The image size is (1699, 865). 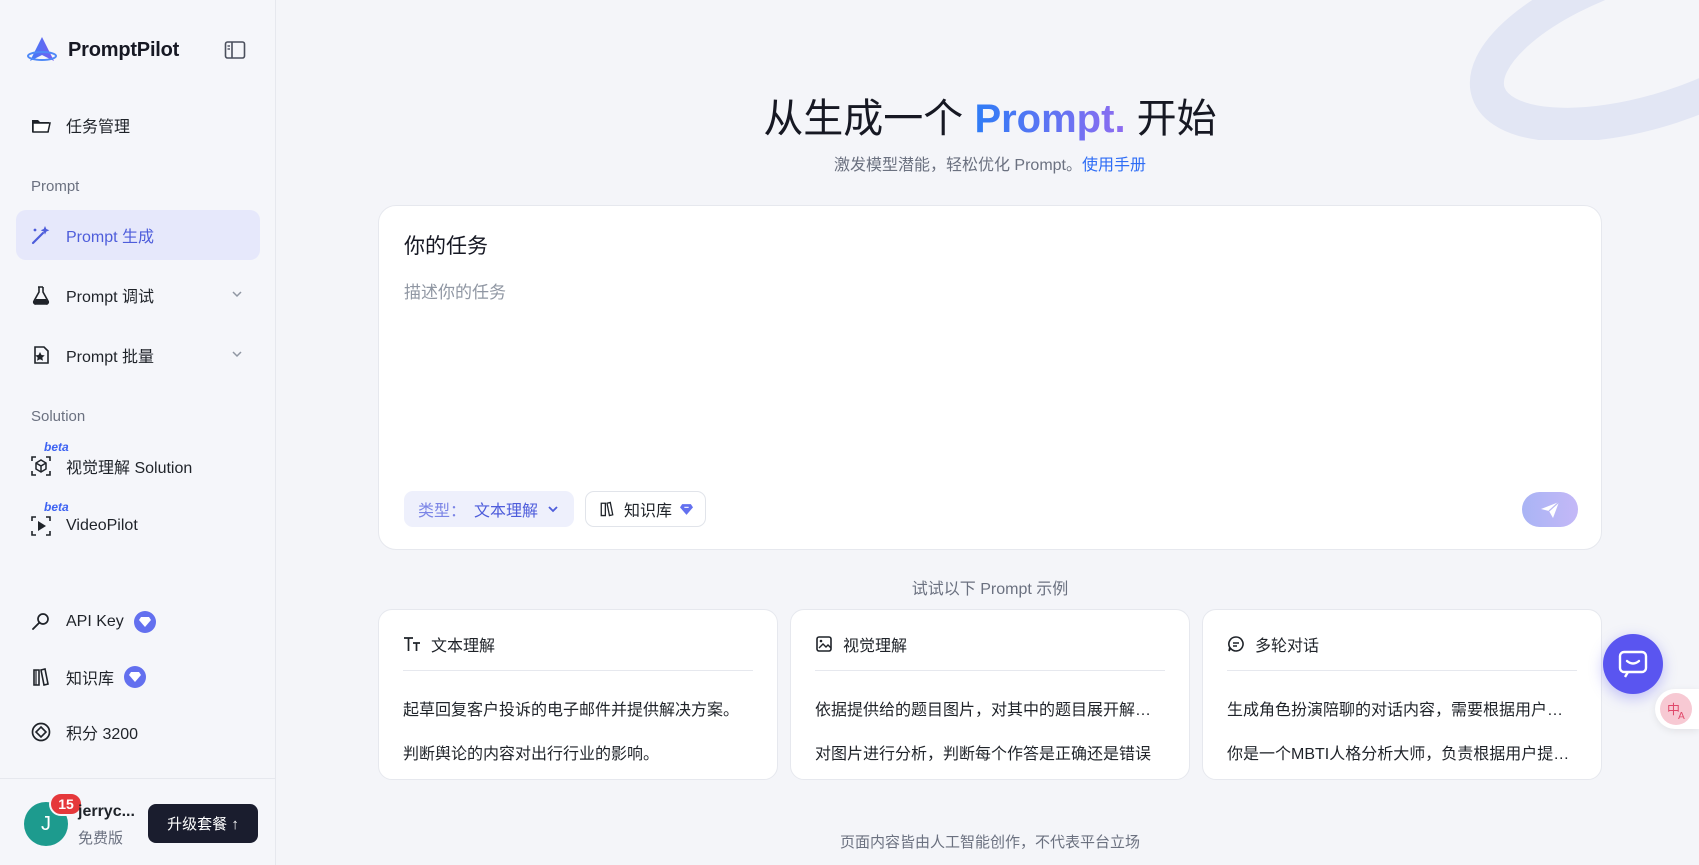 I want to click on sidebar-item-label: API Key, so click(x=95, y=621).